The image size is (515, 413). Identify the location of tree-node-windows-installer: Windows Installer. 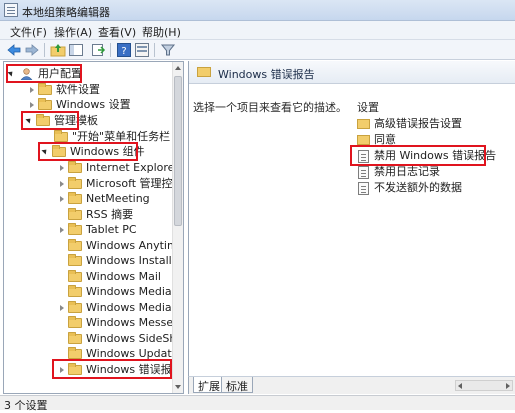
(93, 261).